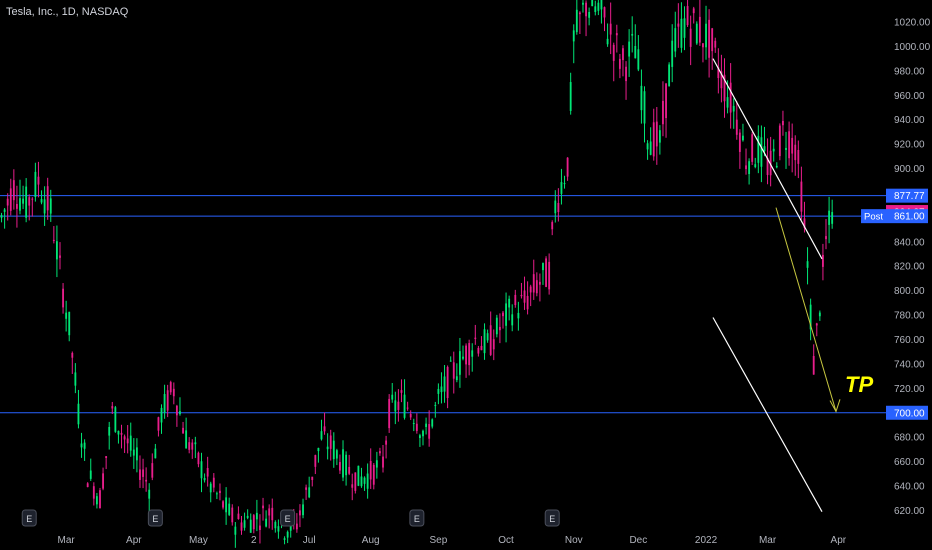 Image resolution: width=932 pixels, height=550 pixels. Describe the element at coordinates (912, 47) in the screenshot. I see `price-axis-tick: 1000.00` at that location.